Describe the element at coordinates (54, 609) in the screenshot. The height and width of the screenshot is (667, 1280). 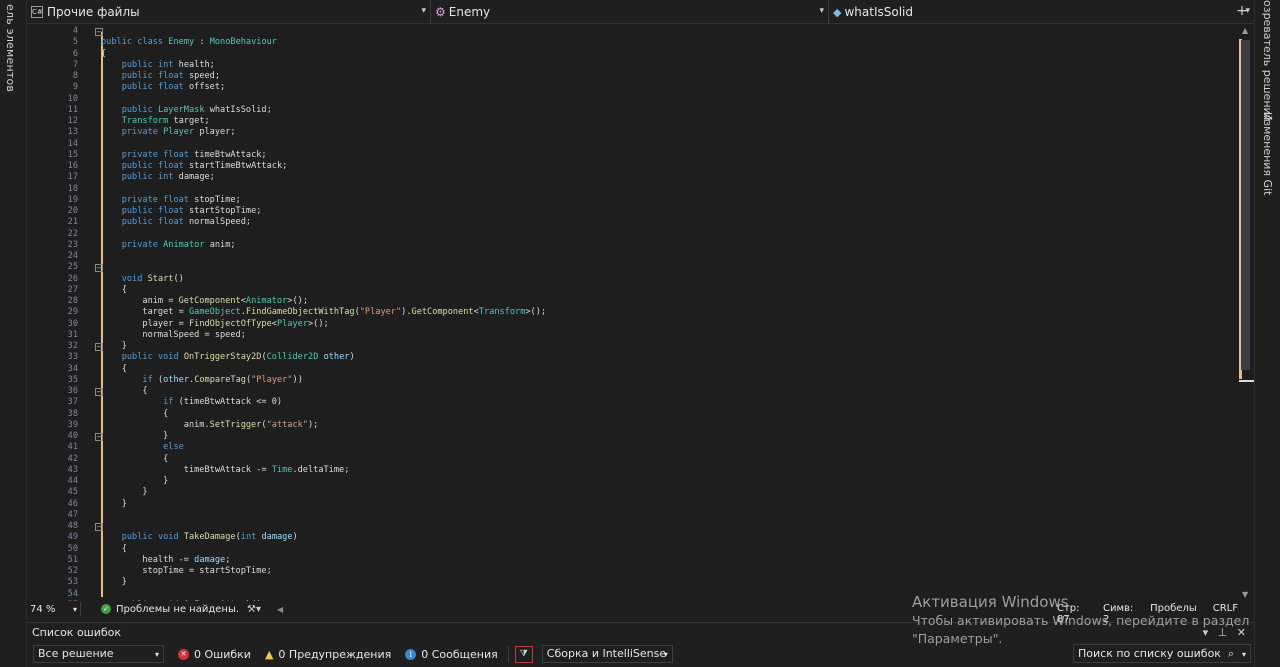
I see `zoom-dropdown: 74 % ▾` at that location.